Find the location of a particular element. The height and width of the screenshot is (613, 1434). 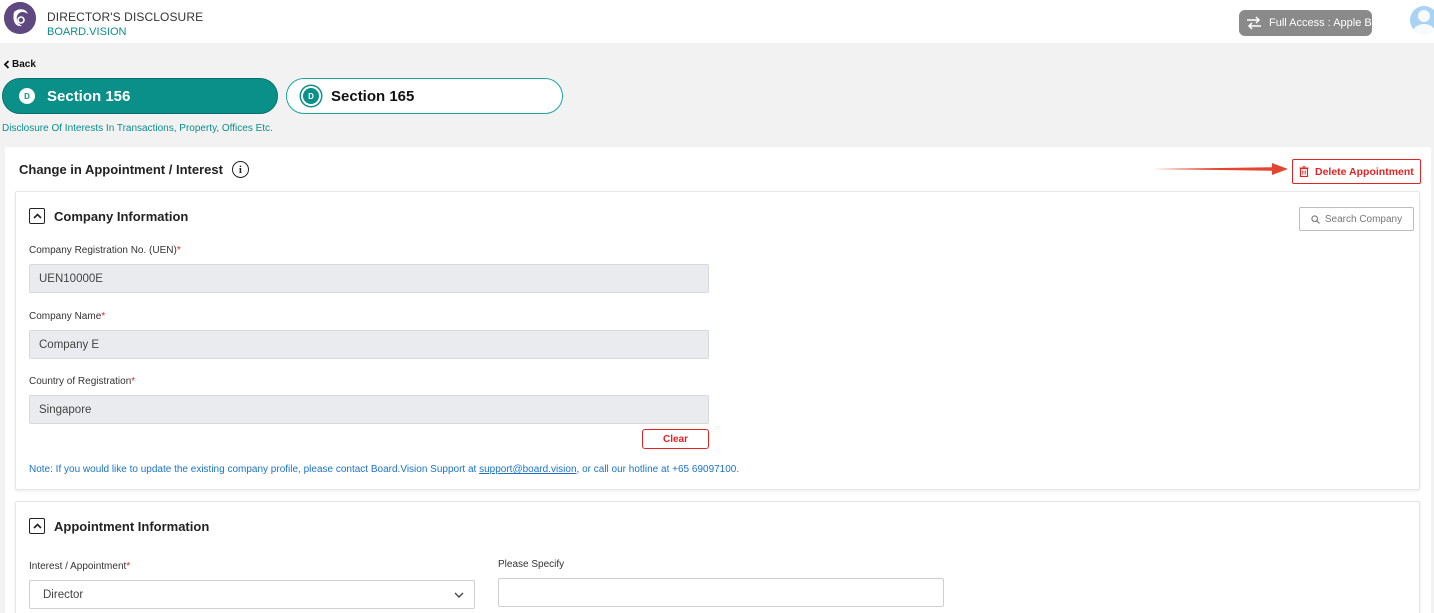

back-link: Back is located at coordinates (19, 64).